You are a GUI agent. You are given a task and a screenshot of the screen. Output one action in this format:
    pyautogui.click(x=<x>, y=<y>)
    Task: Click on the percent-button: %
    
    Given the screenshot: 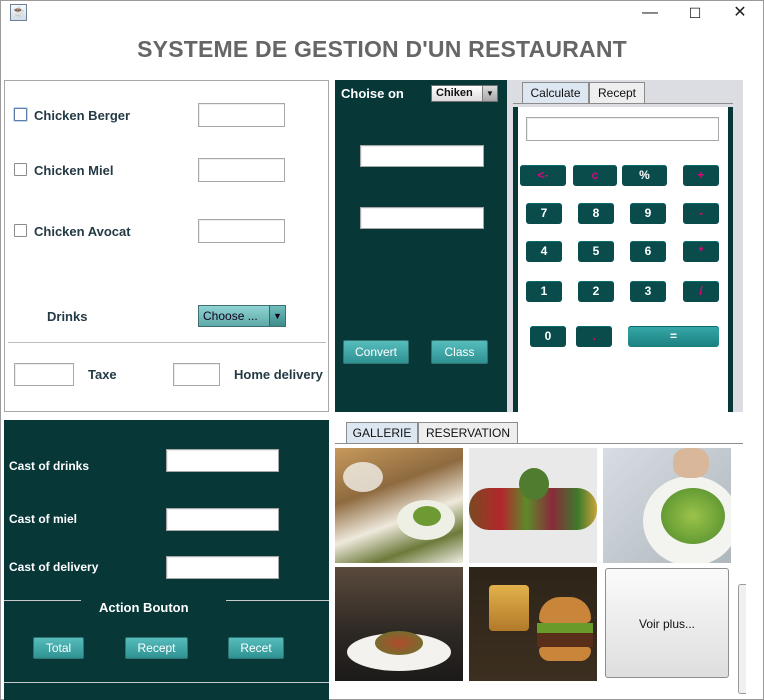 What is the action you would take?
    pyautogui.click(x=644, y=175)
    